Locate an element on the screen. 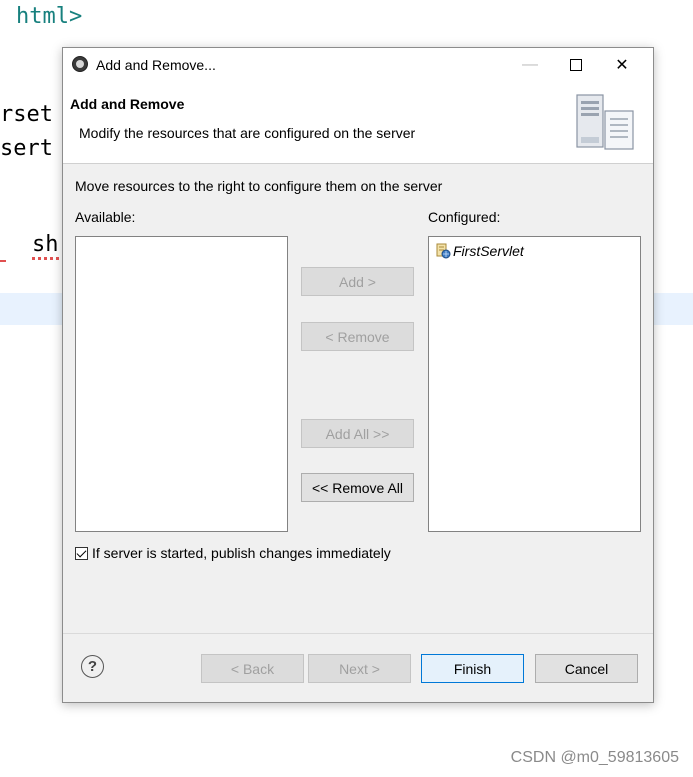 The height and width of the screenshot is (777, 693). back-button: < Back is located at coordinates (252, 668).